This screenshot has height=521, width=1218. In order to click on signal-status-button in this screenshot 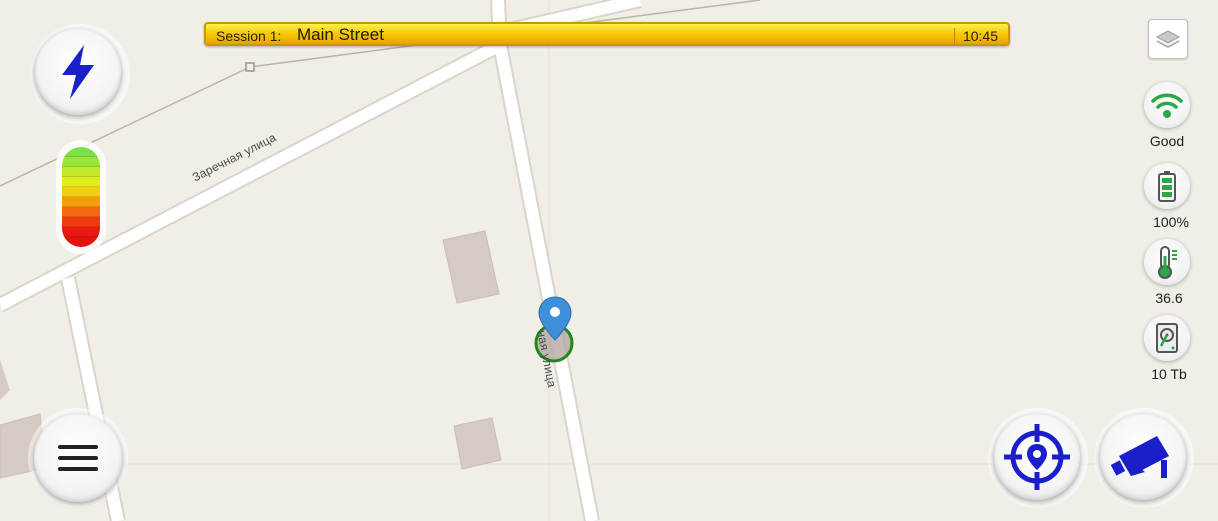, I will do `click(1167, 105)`.